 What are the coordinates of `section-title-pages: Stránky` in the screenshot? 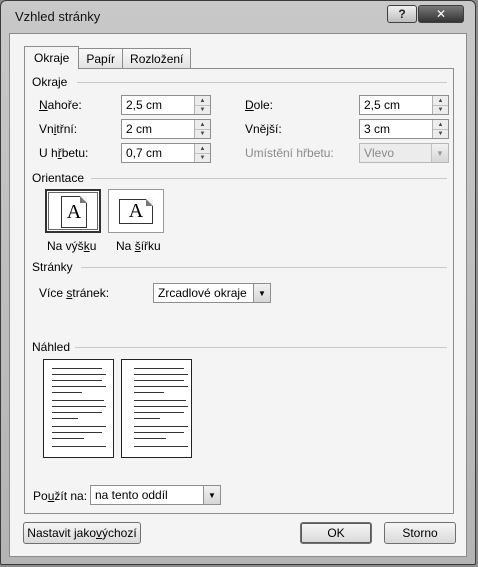 It's located at (52, 267).